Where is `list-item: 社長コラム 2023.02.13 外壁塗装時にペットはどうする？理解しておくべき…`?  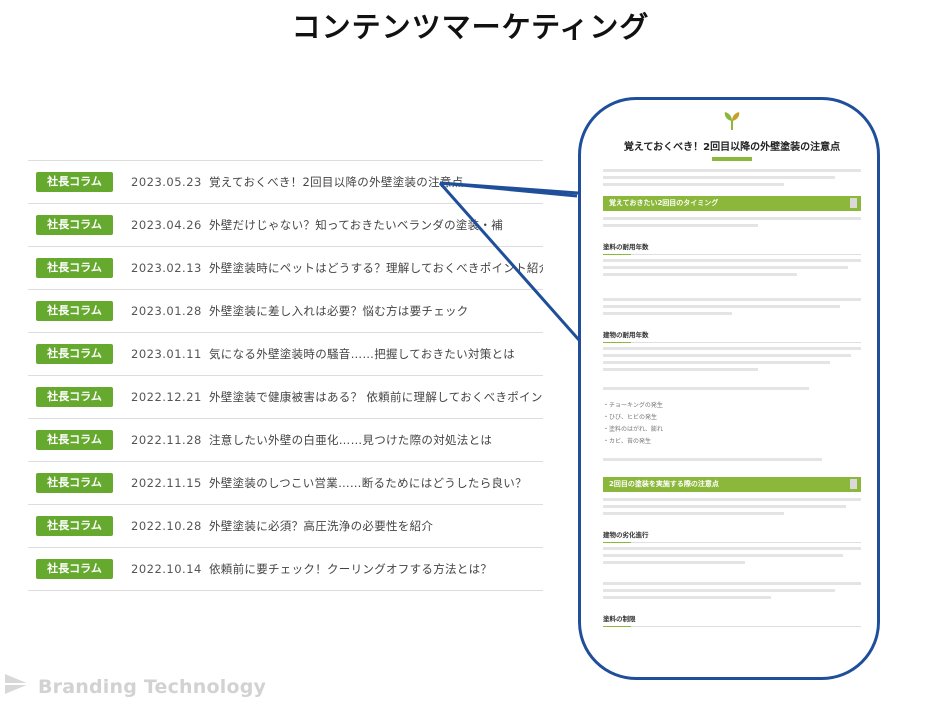 list-item: 社長コラム 2023.02.13 外壁塗装時にペットはどうする？理解しておくべき… is located at coordinates (285, 268).